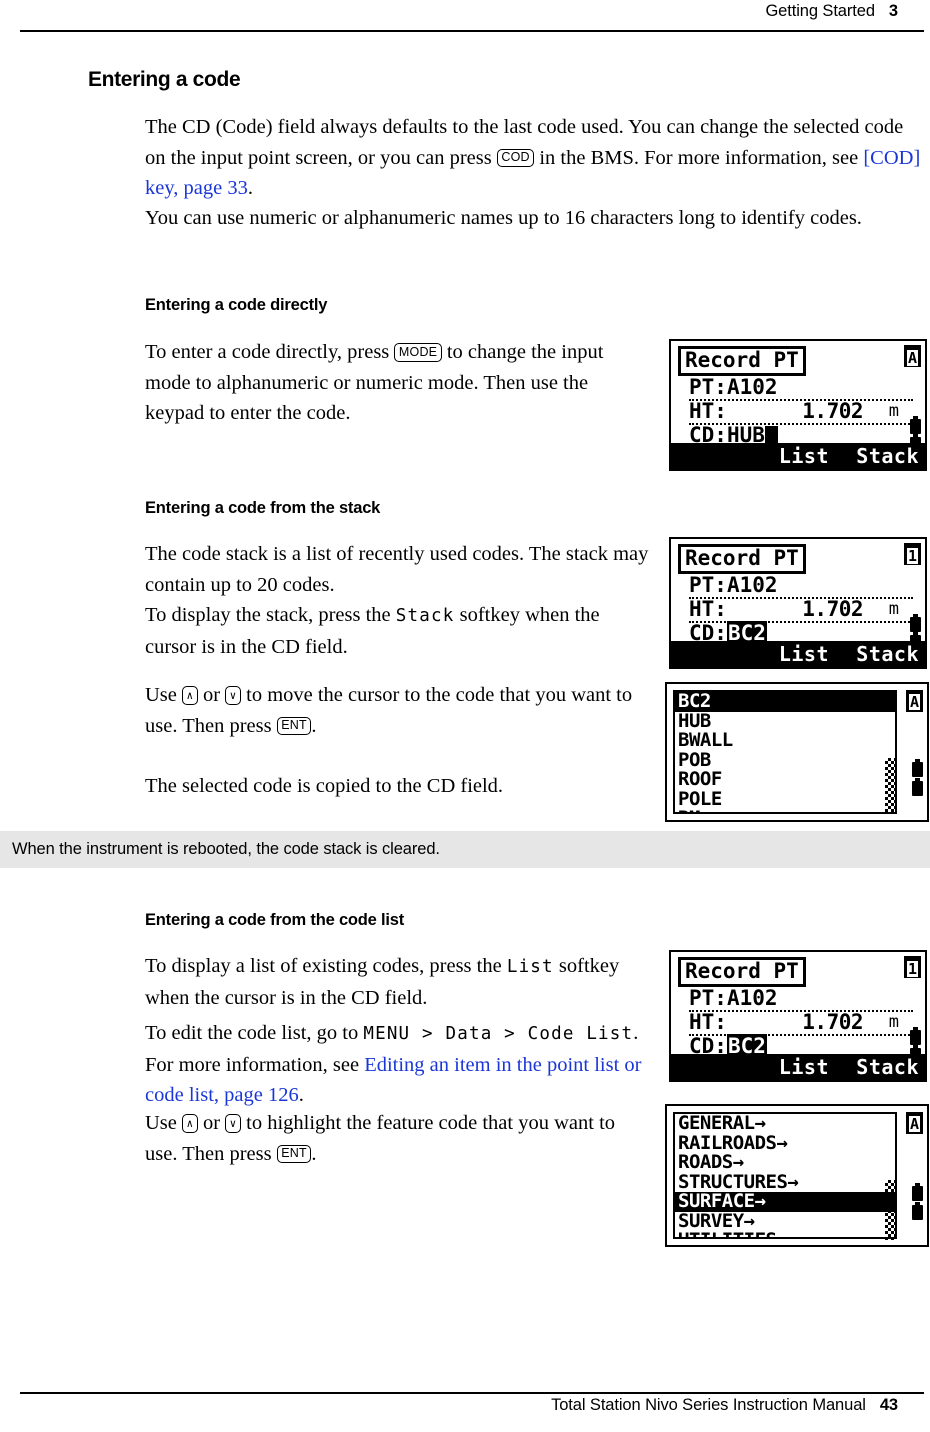 This screenshot has width=930, height=1432. I want to click on codelist-3-text-a: Use, so click(164, 1123).